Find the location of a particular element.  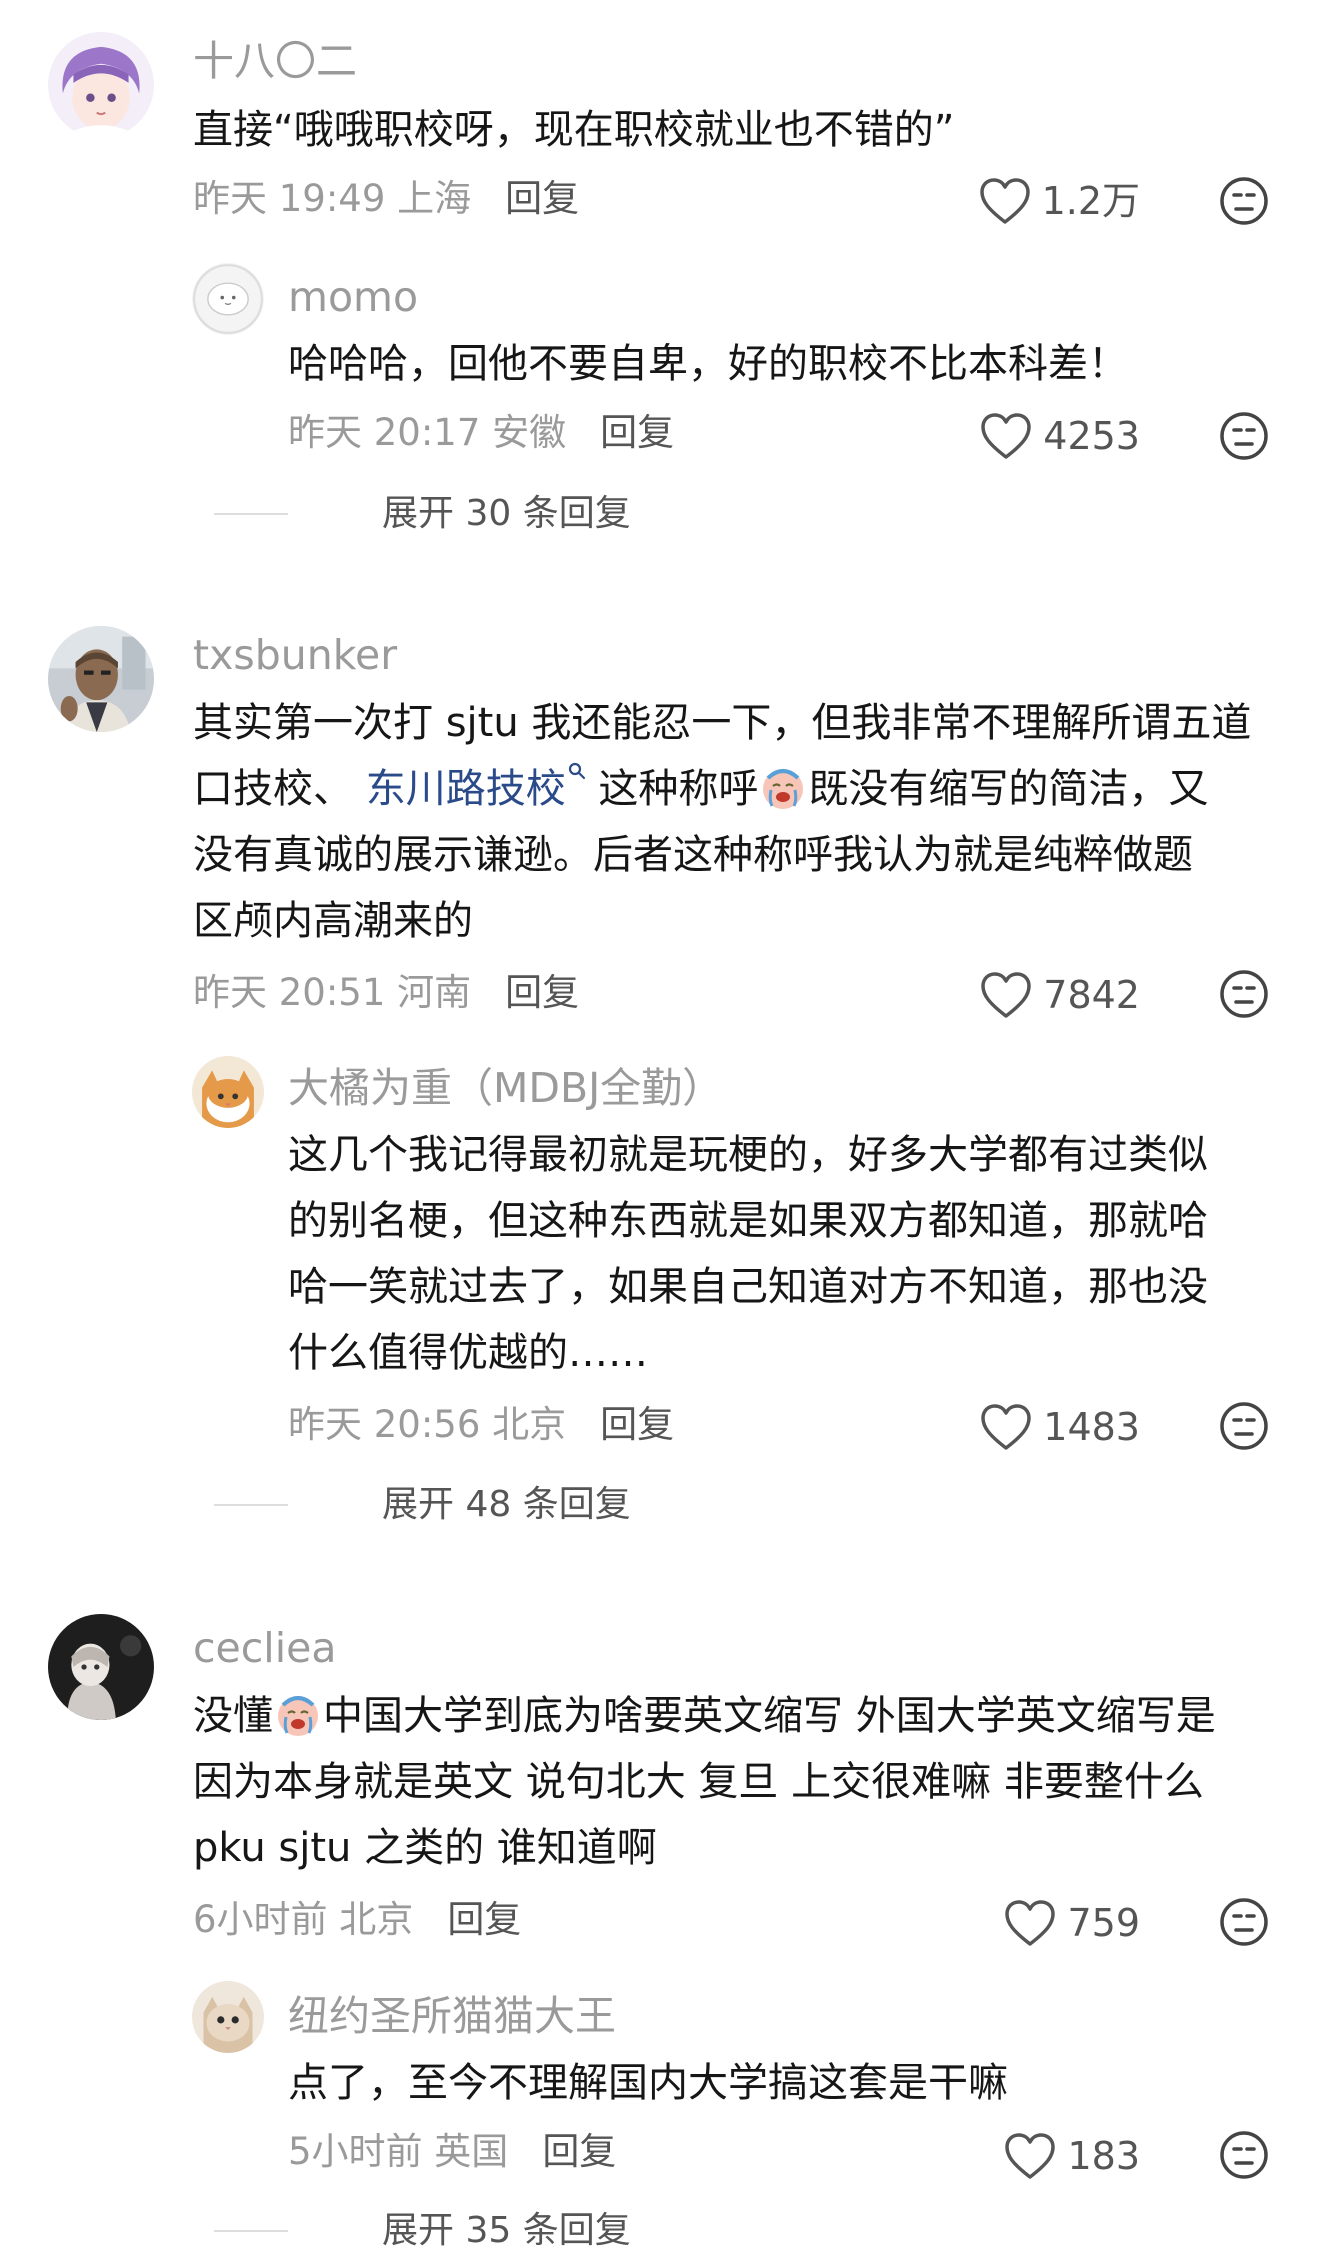

comment-text-segment: 既没有缩写的简洁，又 is located at coordinates (1008, 789).